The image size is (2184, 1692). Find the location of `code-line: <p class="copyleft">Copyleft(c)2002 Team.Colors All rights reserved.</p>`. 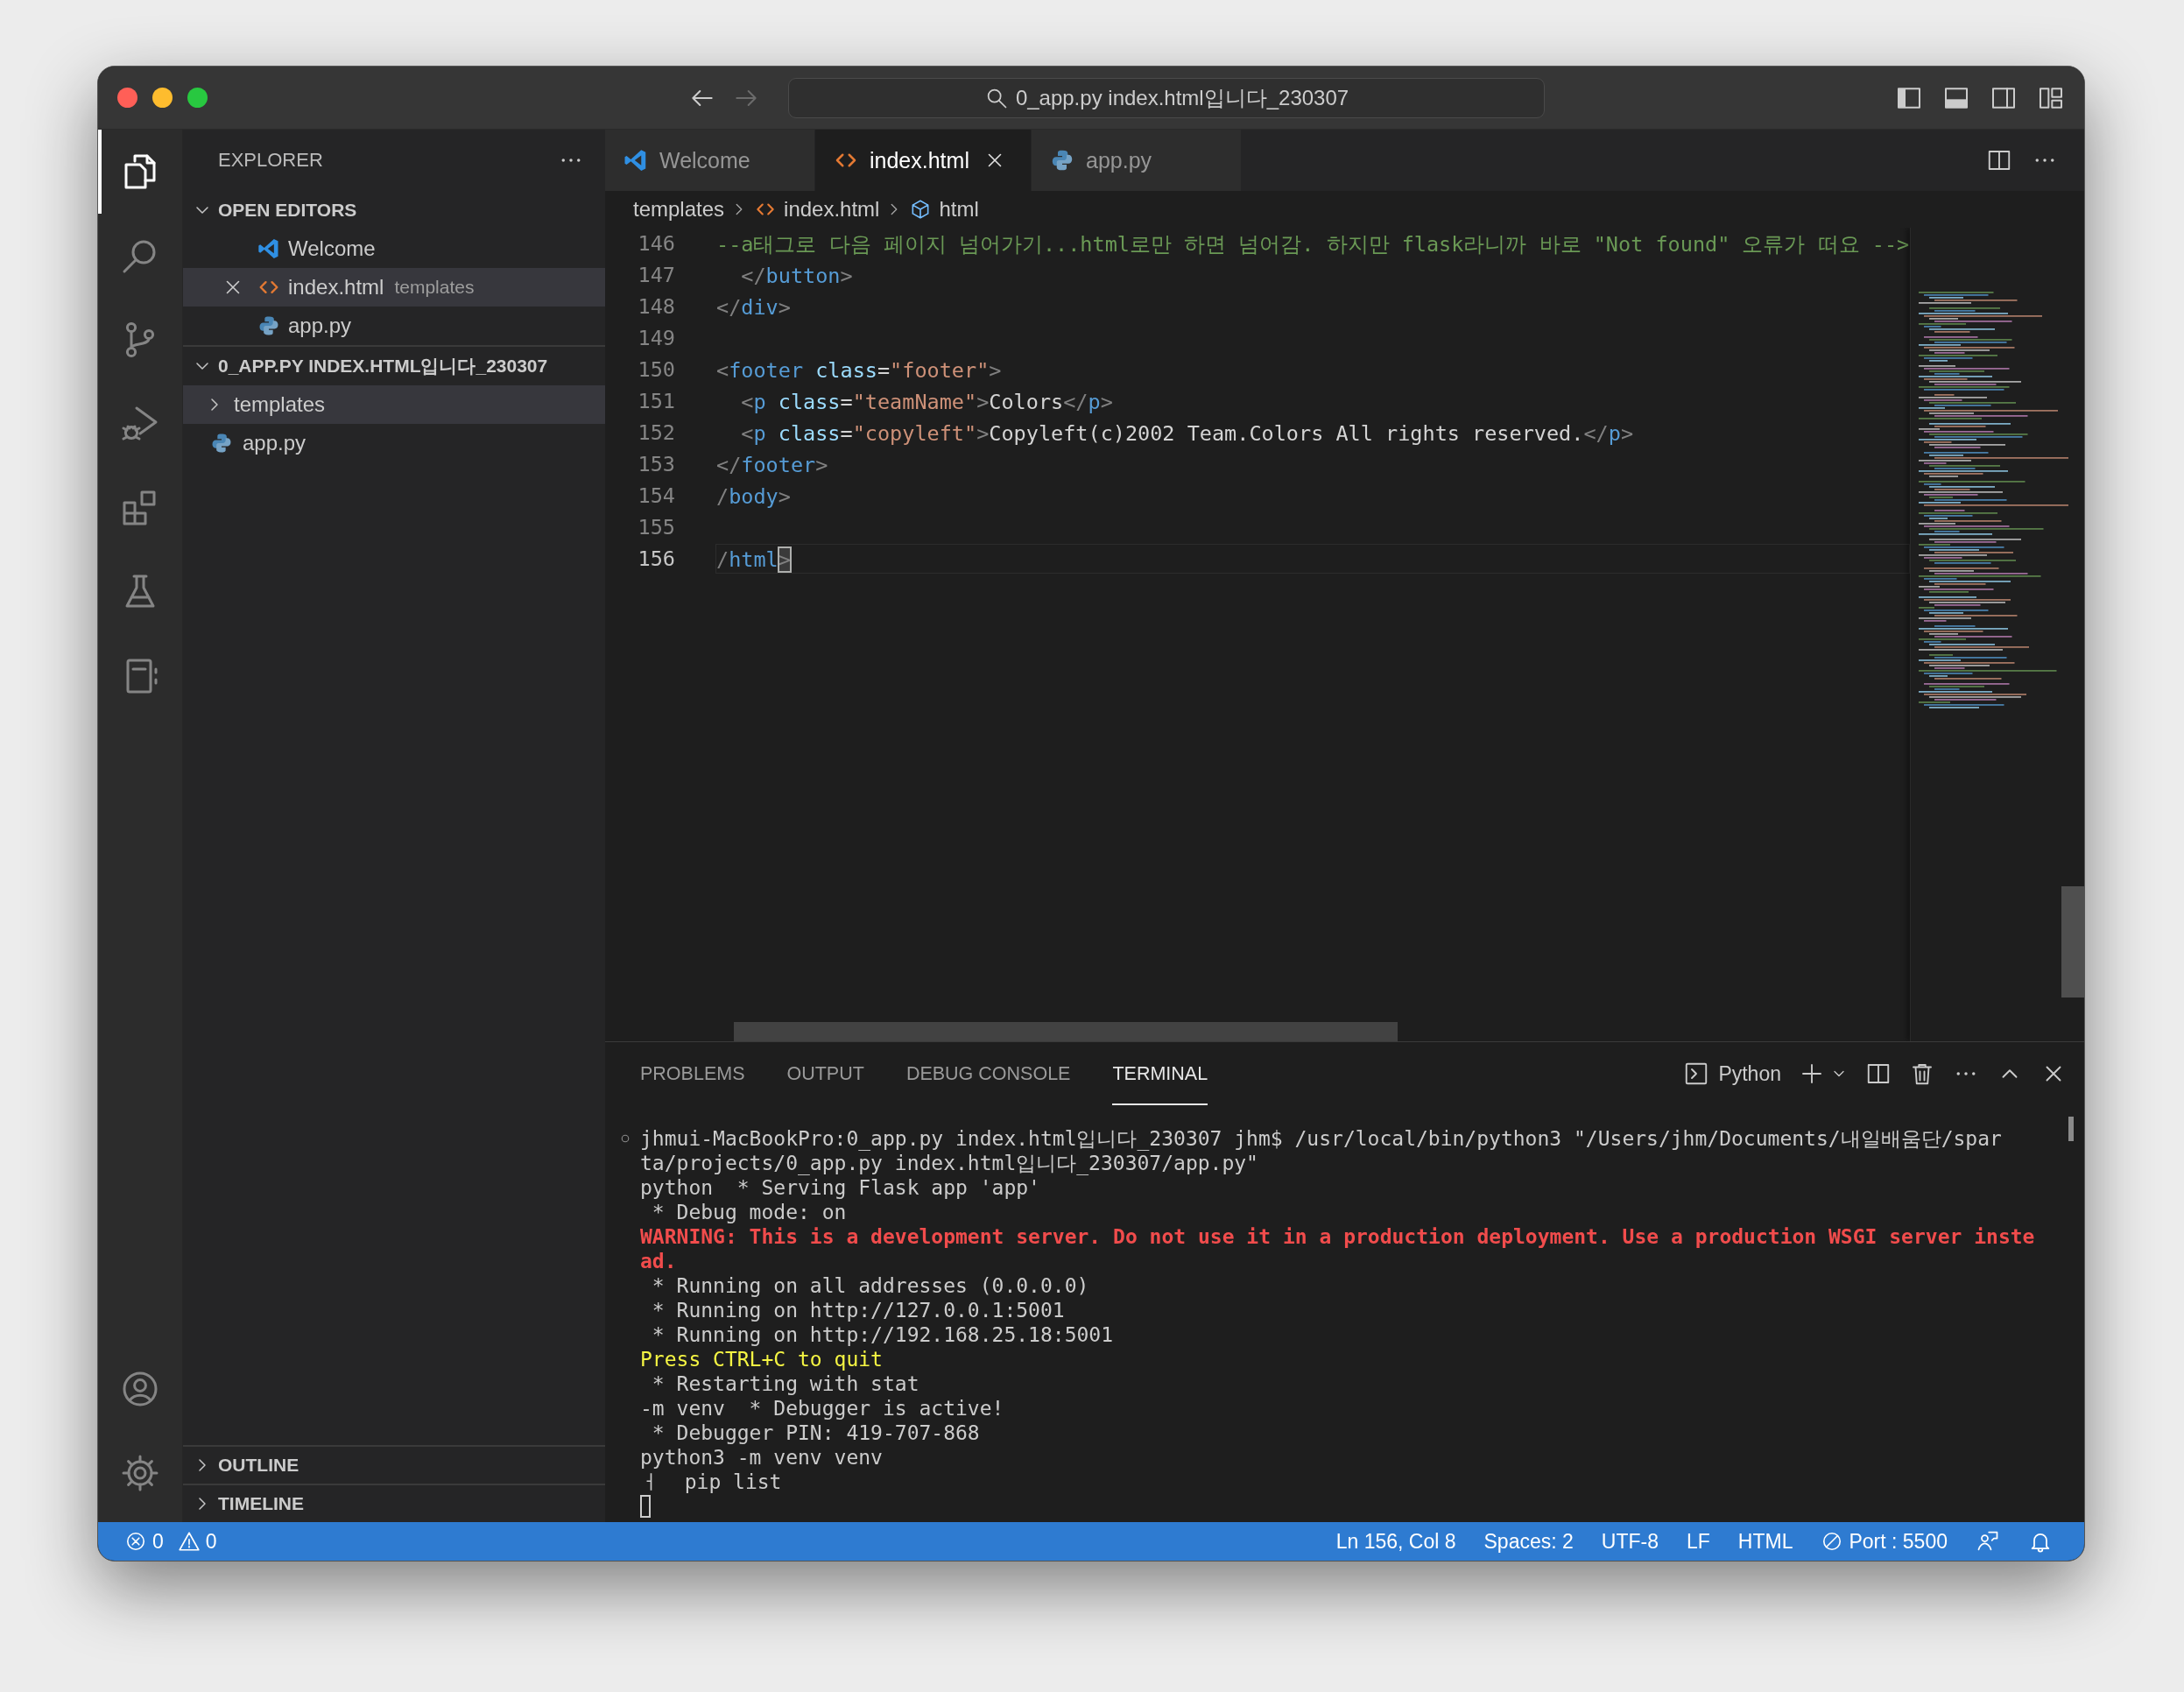

code-line: <p class="copyleft">Copyleft(c)2002 Team.Colors All rights reserved.</p> is located at coordinates (1187, 434).